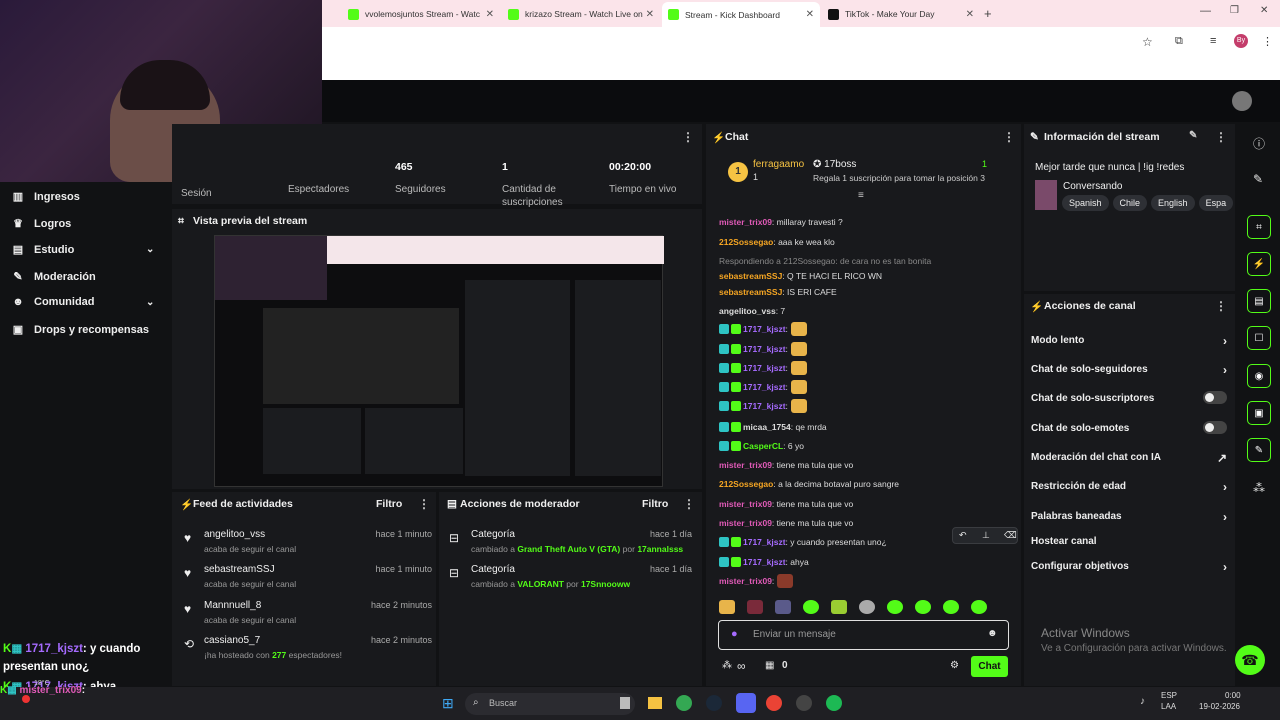 This screenshot has width=1280, height=720. What do you see at coordinates (1142, 701) in the screenshot?
I see `mic-tray-icon: ♪` at bounding box center [1142, 701].